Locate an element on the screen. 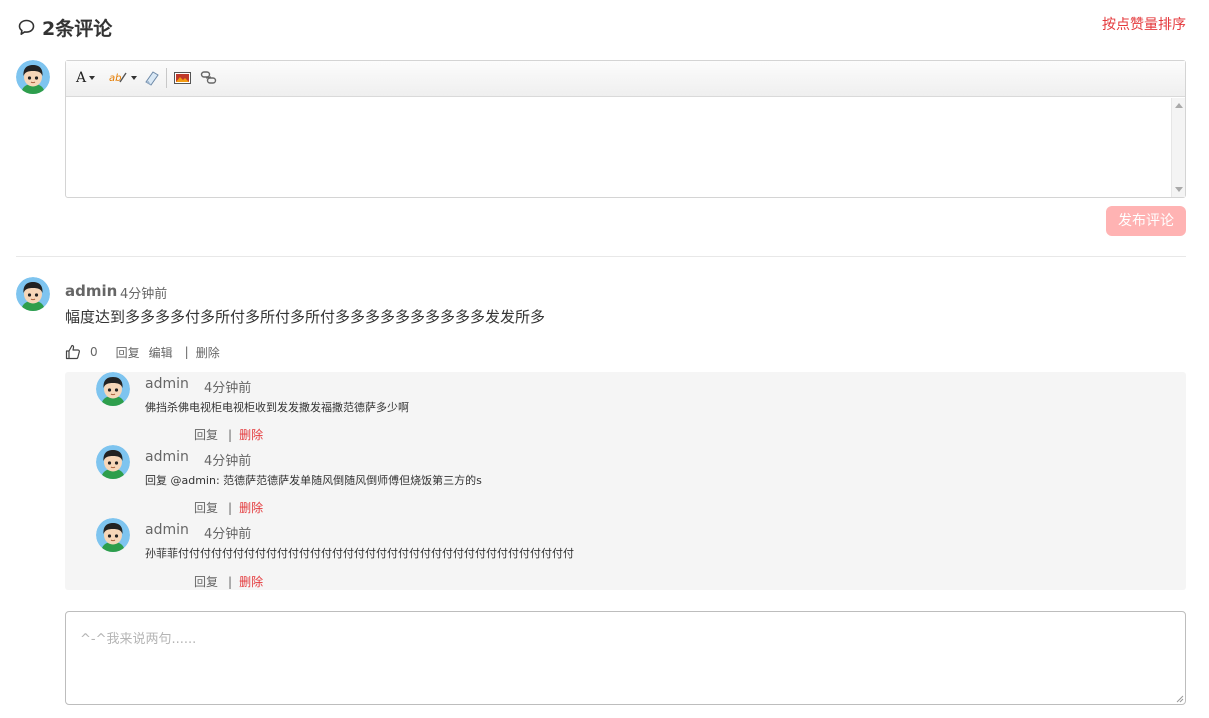  comments-header: 2条评论 按点赞量排序 is located at coordinates (601, 30).